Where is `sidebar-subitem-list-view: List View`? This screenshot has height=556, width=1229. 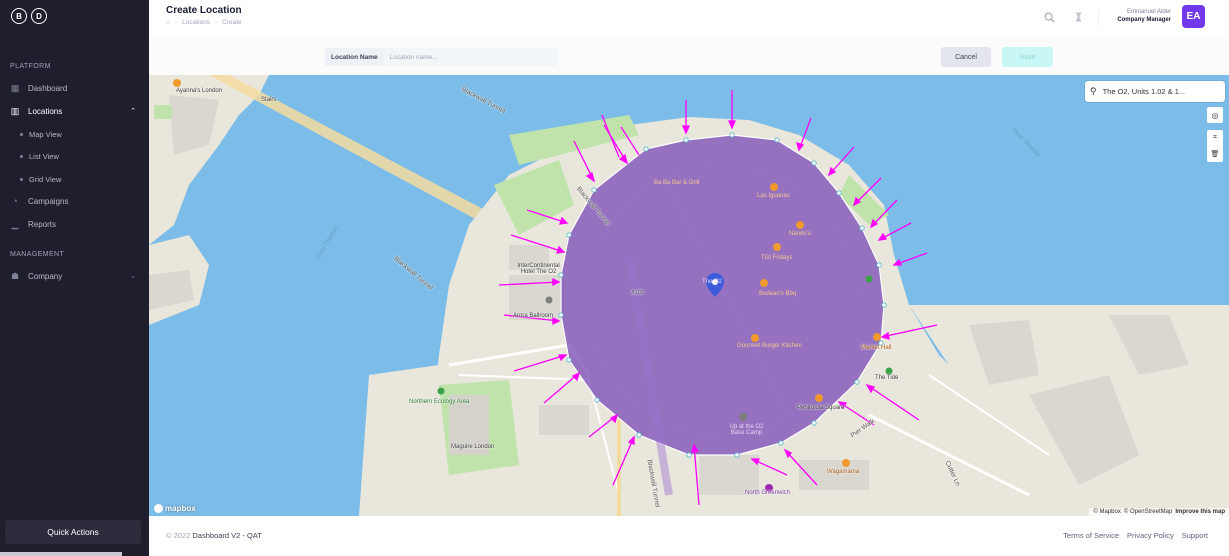
sidebar-subitem-list-view: List View is located at coordinates (39, 156).